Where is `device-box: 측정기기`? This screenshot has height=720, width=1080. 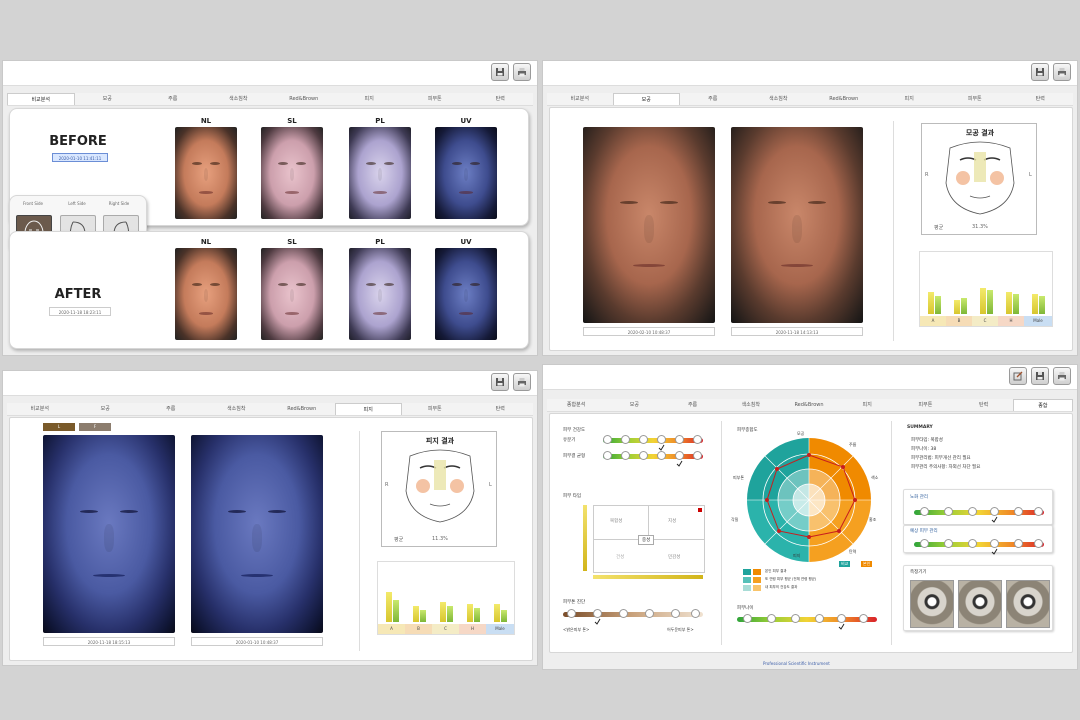
device-box: 측정기기 is located at coordinates (978, 598).